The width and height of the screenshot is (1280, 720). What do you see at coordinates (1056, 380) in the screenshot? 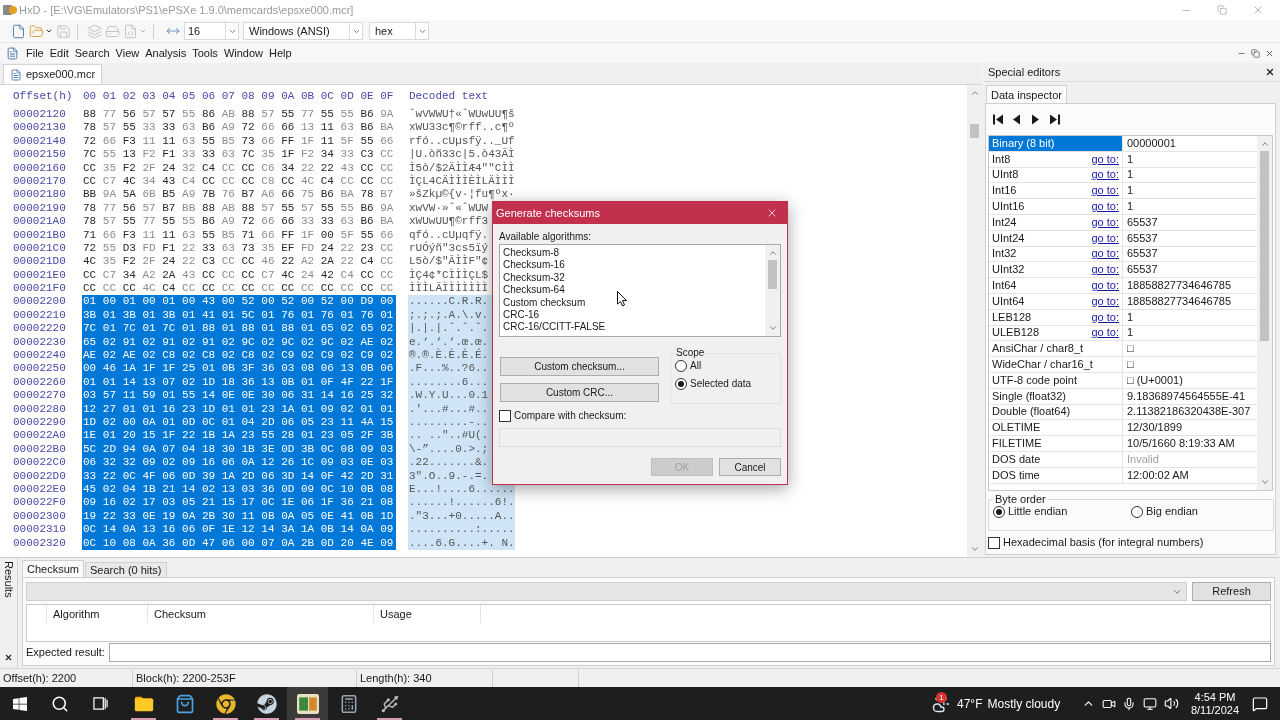
I see `type-name-cell: UTF-8 code point` at bounding box center [1056, 380].